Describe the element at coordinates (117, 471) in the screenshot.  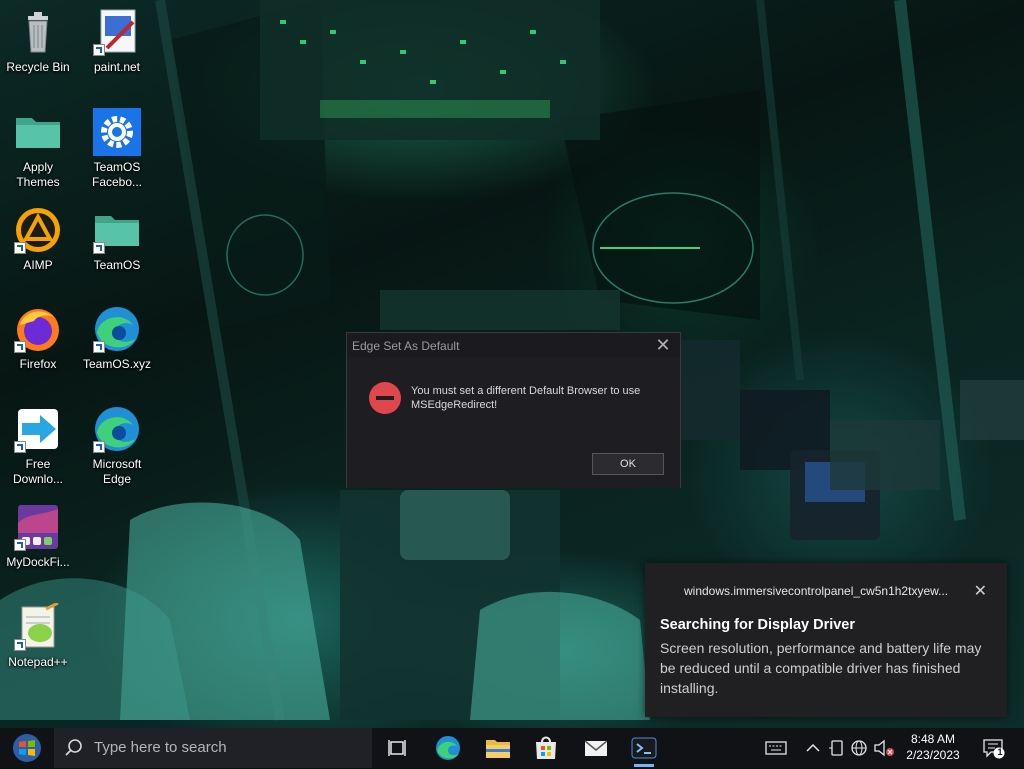
I see `desktop-icon-label: Microsoft Edge` at that location.